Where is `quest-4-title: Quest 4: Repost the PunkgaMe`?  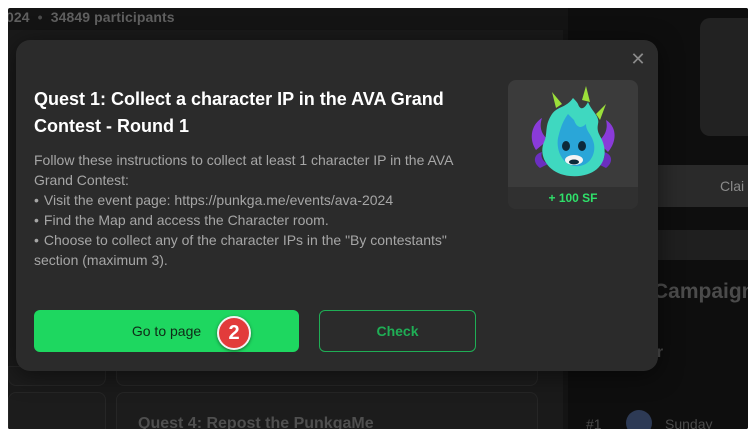
quest-4-title: Quest 4: Repost the PunkgaMe is located at coordinates (256, 422).